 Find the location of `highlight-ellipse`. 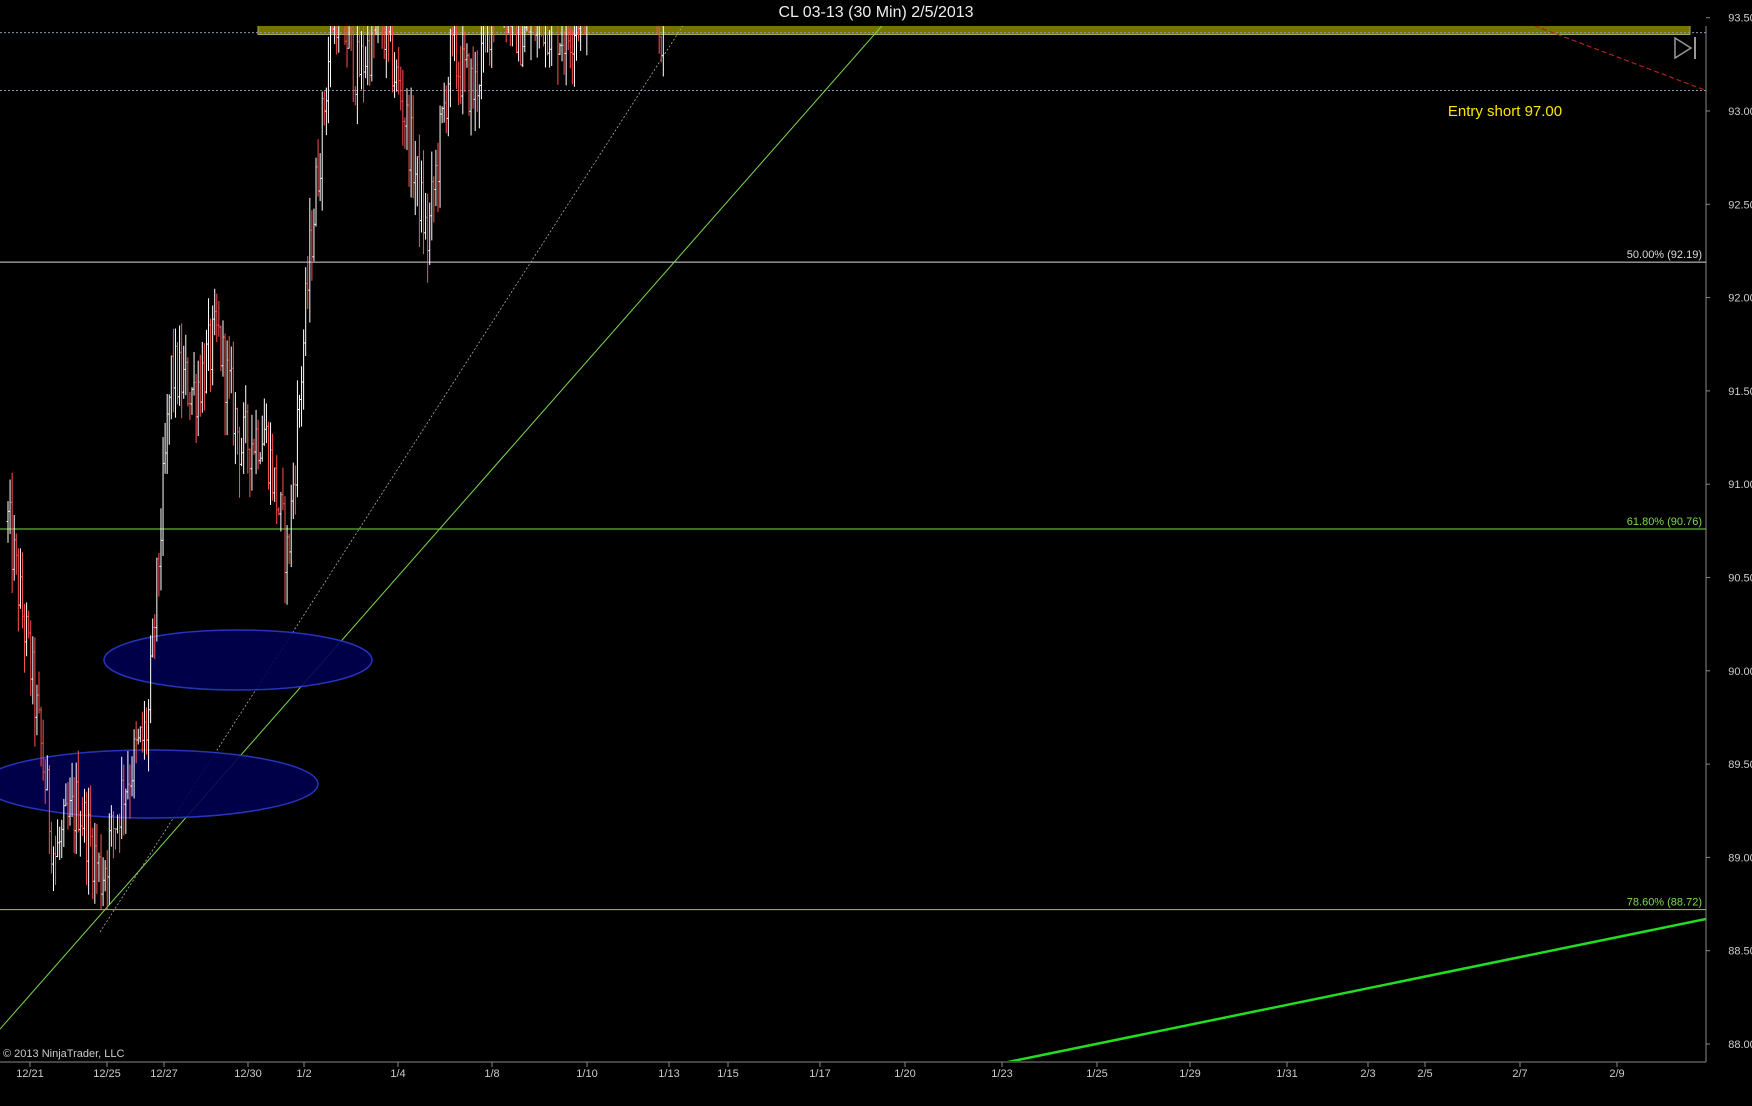

highlight-ellipse is located at coordinates (238, 660).